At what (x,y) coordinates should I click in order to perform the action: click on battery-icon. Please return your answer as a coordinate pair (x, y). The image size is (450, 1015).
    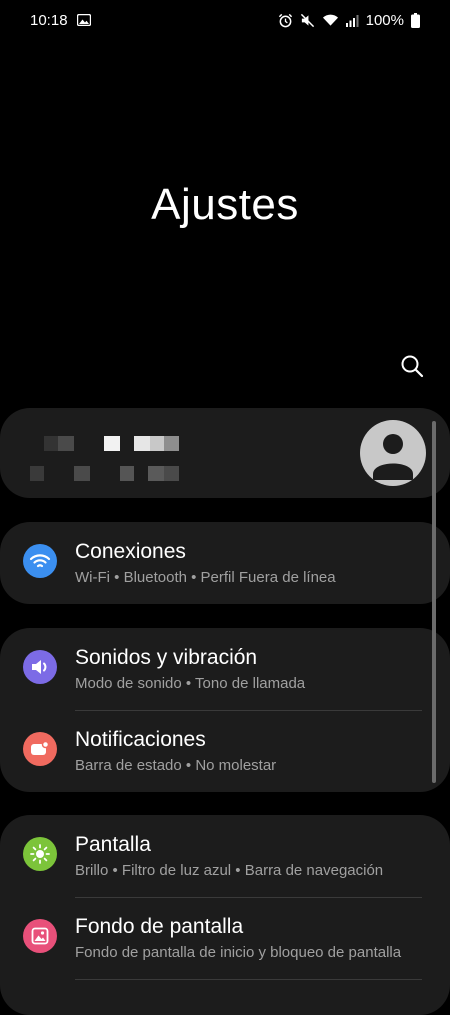
    Looking at the image, I should click on (415, 20).